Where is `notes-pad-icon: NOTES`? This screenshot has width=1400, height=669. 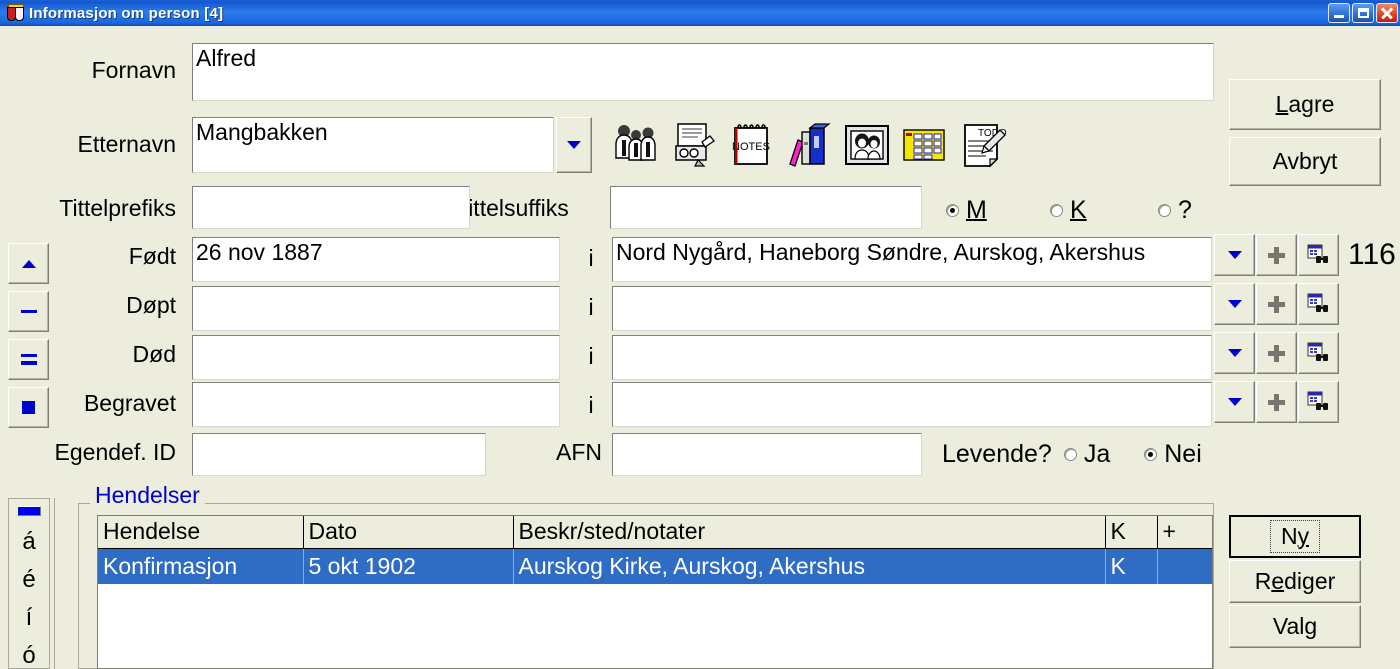 notes-pad-icon: NOTES is located at coordinates (751, 145).